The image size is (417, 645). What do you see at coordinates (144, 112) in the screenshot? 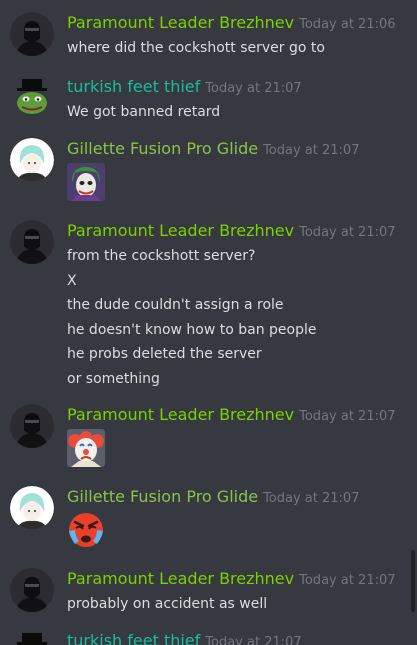
I see `message-text: We got banned retard` at bounding box center [144, 112].